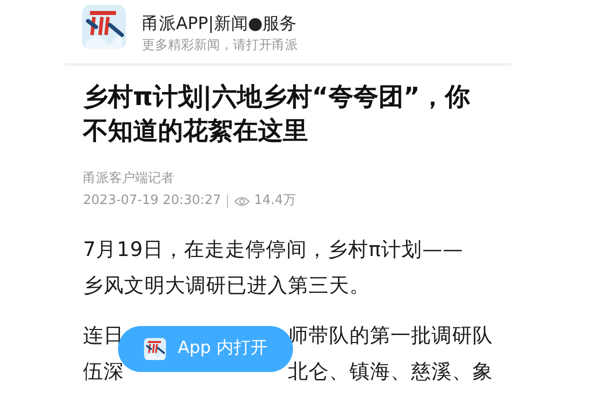 The image size is (600, 400). Describe the element at coordinates (128, 178) in the screenshot. I see `author-name: 甬派客户端记者` at that location.